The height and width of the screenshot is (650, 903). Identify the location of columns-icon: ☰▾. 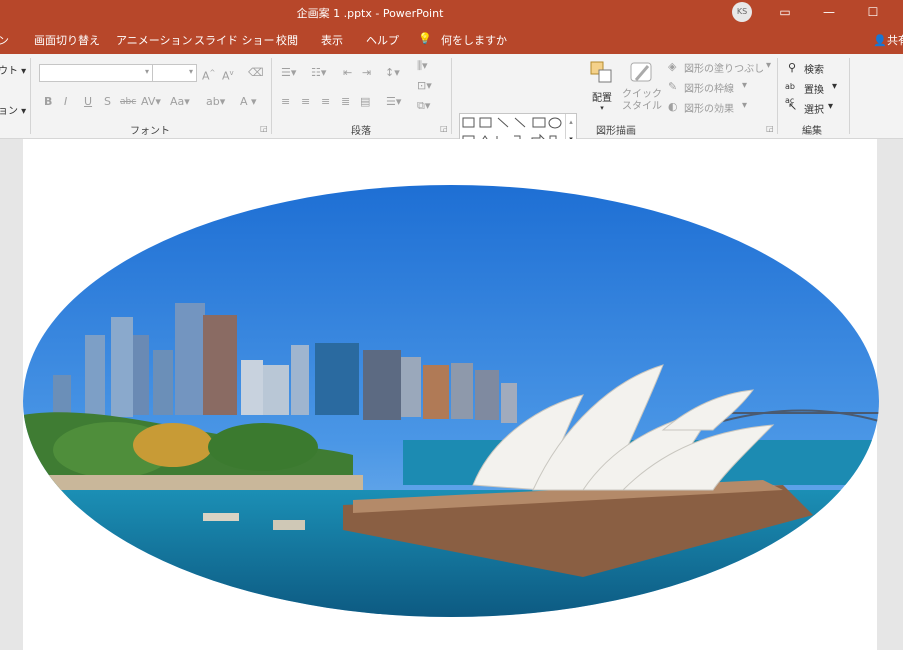
(393, 102).